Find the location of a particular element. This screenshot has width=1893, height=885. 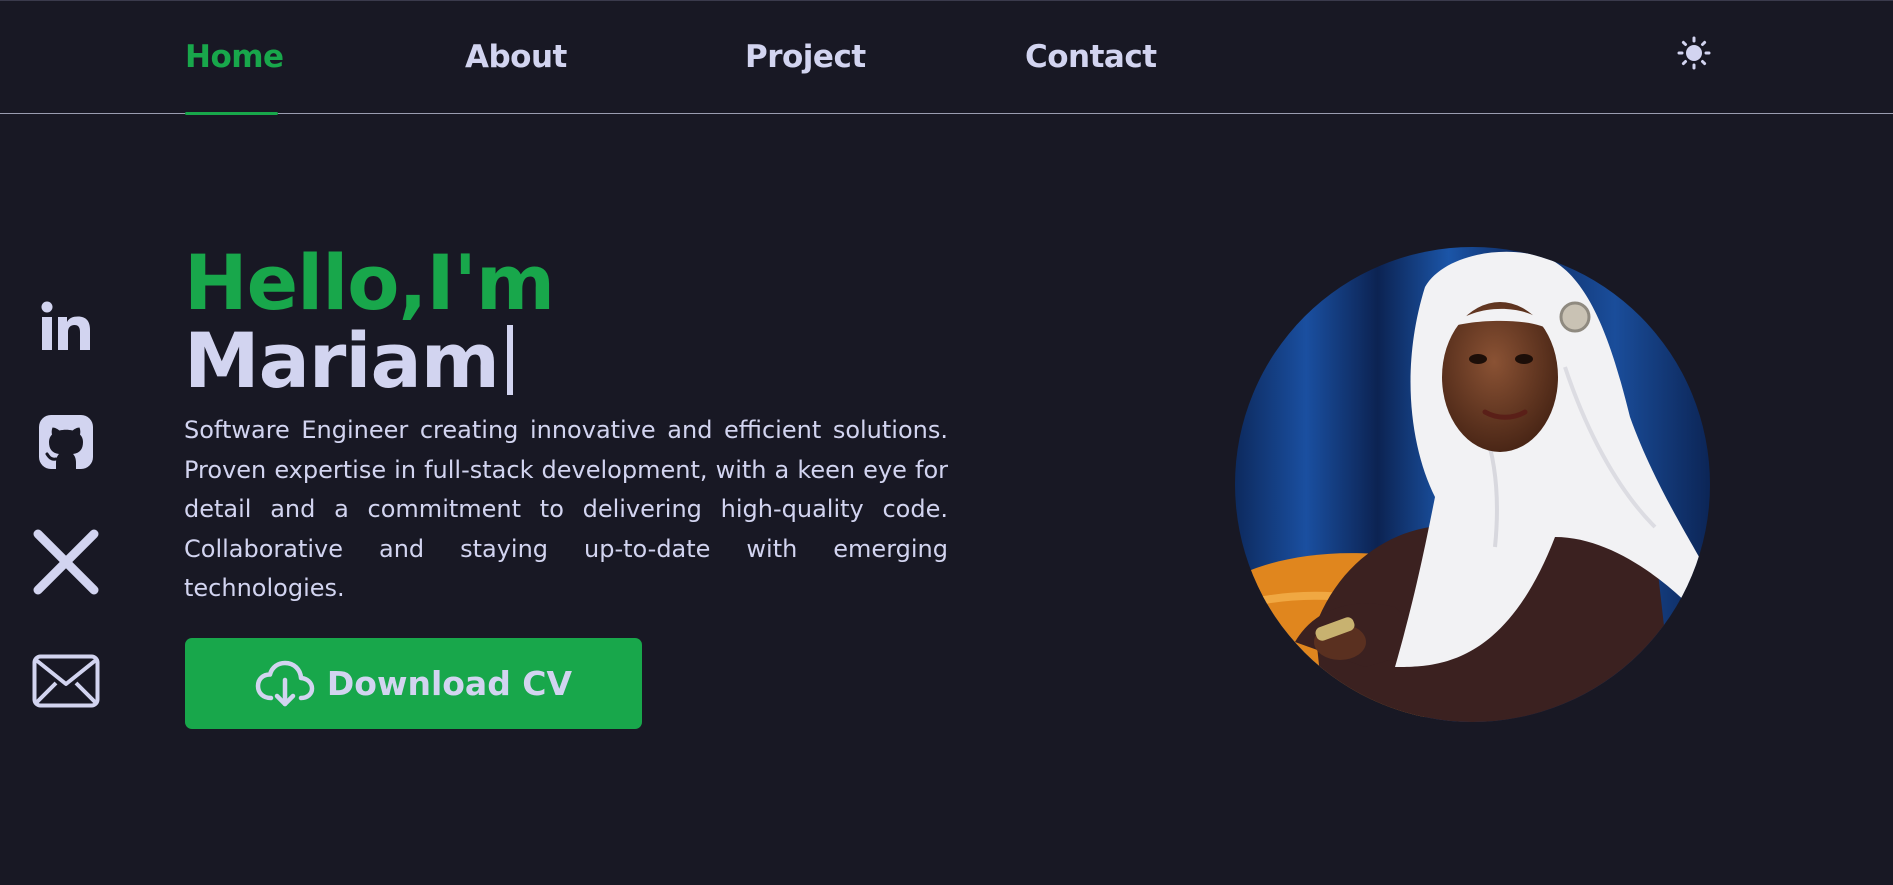

download-cv-label: Download CV is located at coordinates (449, 683).